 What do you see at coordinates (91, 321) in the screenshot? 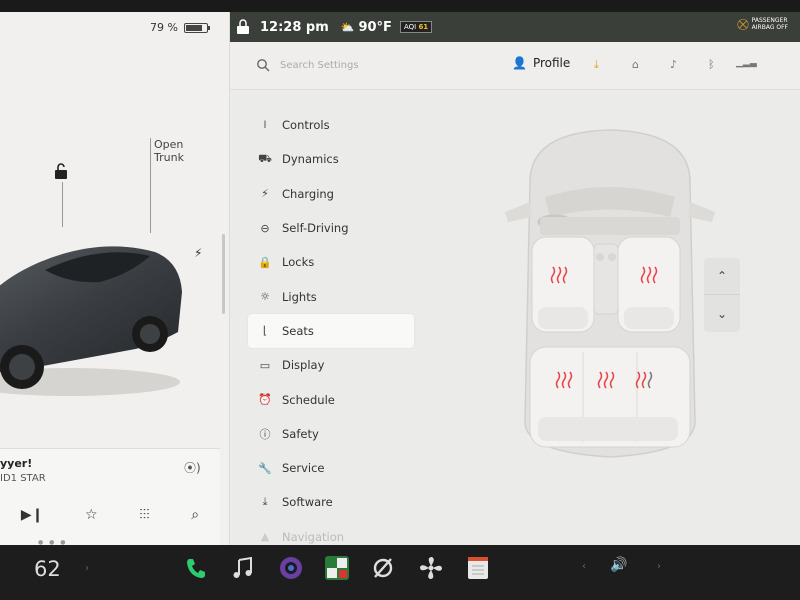
I see `car-model-image` at bounding box center [91, 321].